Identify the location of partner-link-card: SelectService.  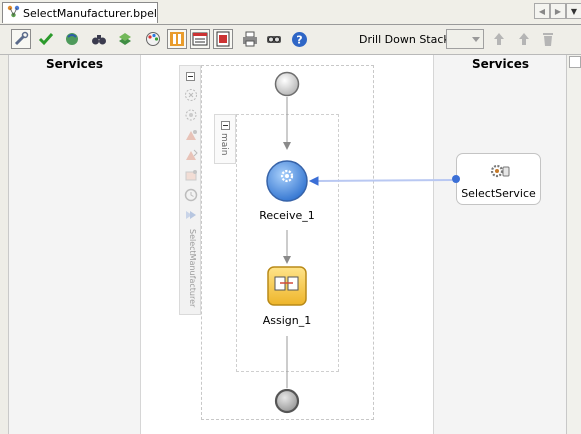
(498, 179).